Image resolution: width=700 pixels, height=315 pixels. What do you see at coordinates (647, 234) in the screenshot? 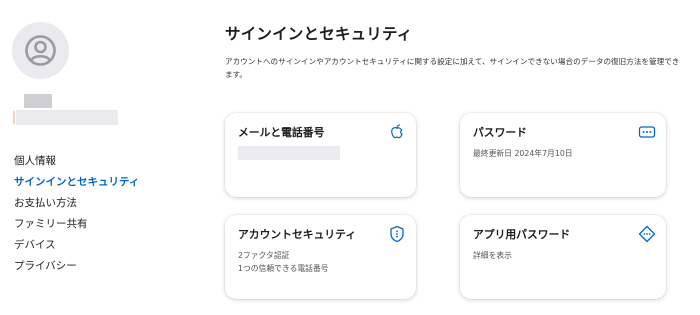
I see `key-diamond-icon` at bounding box center [647, 234].